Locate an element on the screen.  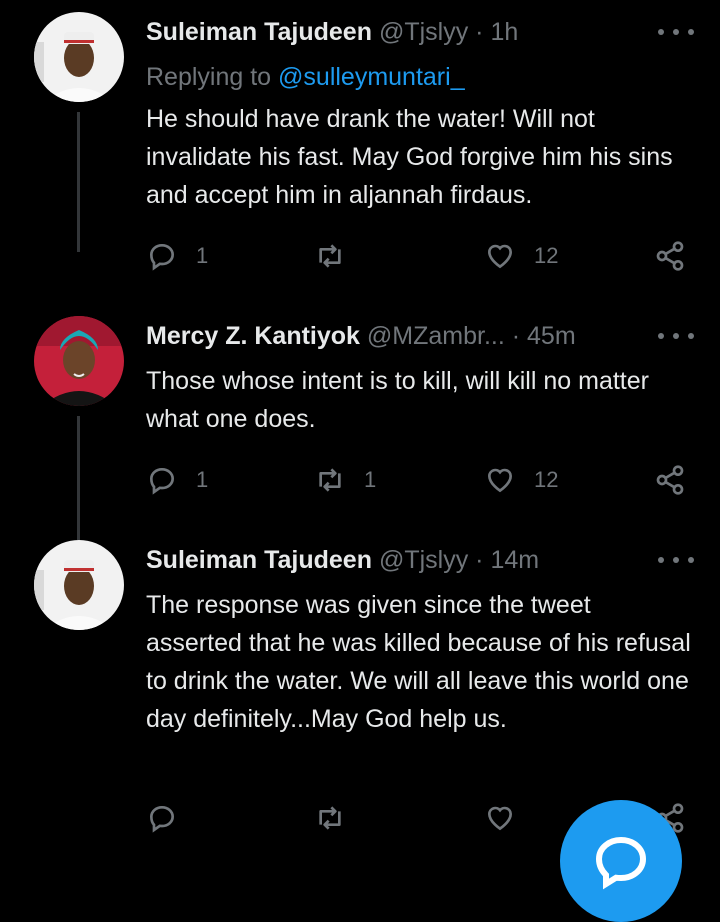
reply-button is located at coordinates (171, 818).